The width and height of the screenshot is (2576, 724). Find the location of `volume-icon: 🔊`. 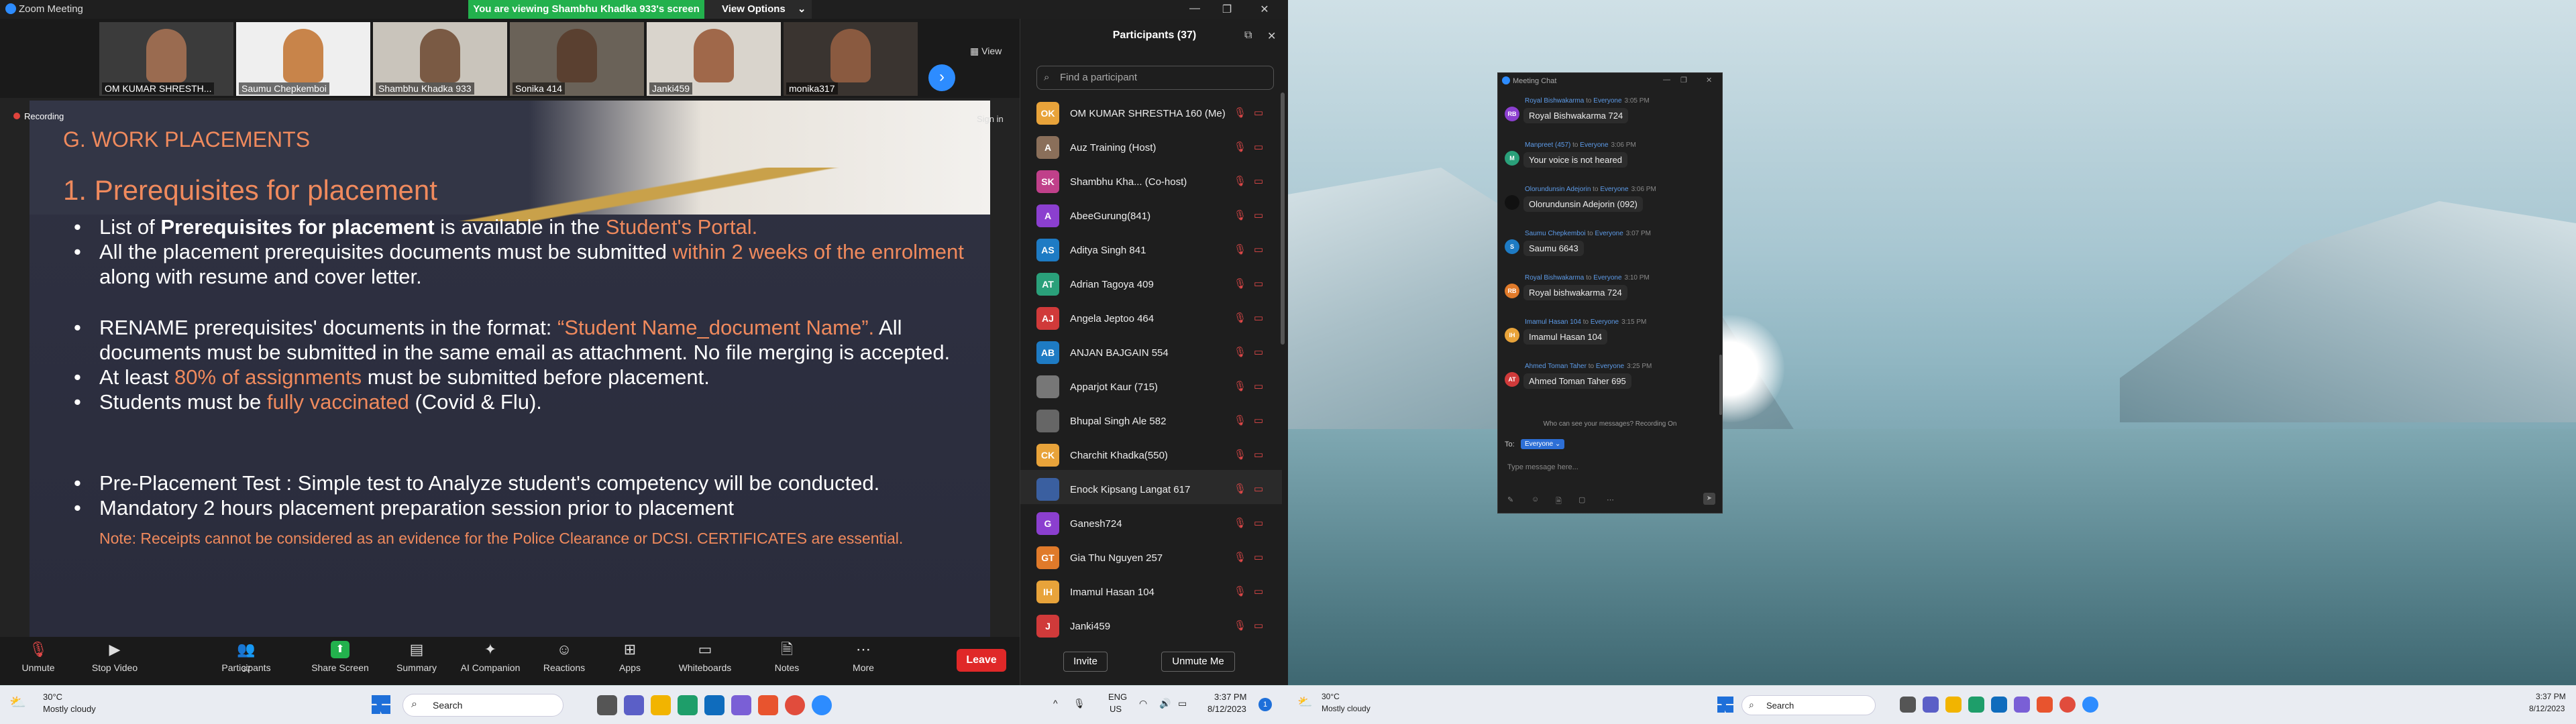

volume-icon: 🔊 is located at coordinates (1165, 703).